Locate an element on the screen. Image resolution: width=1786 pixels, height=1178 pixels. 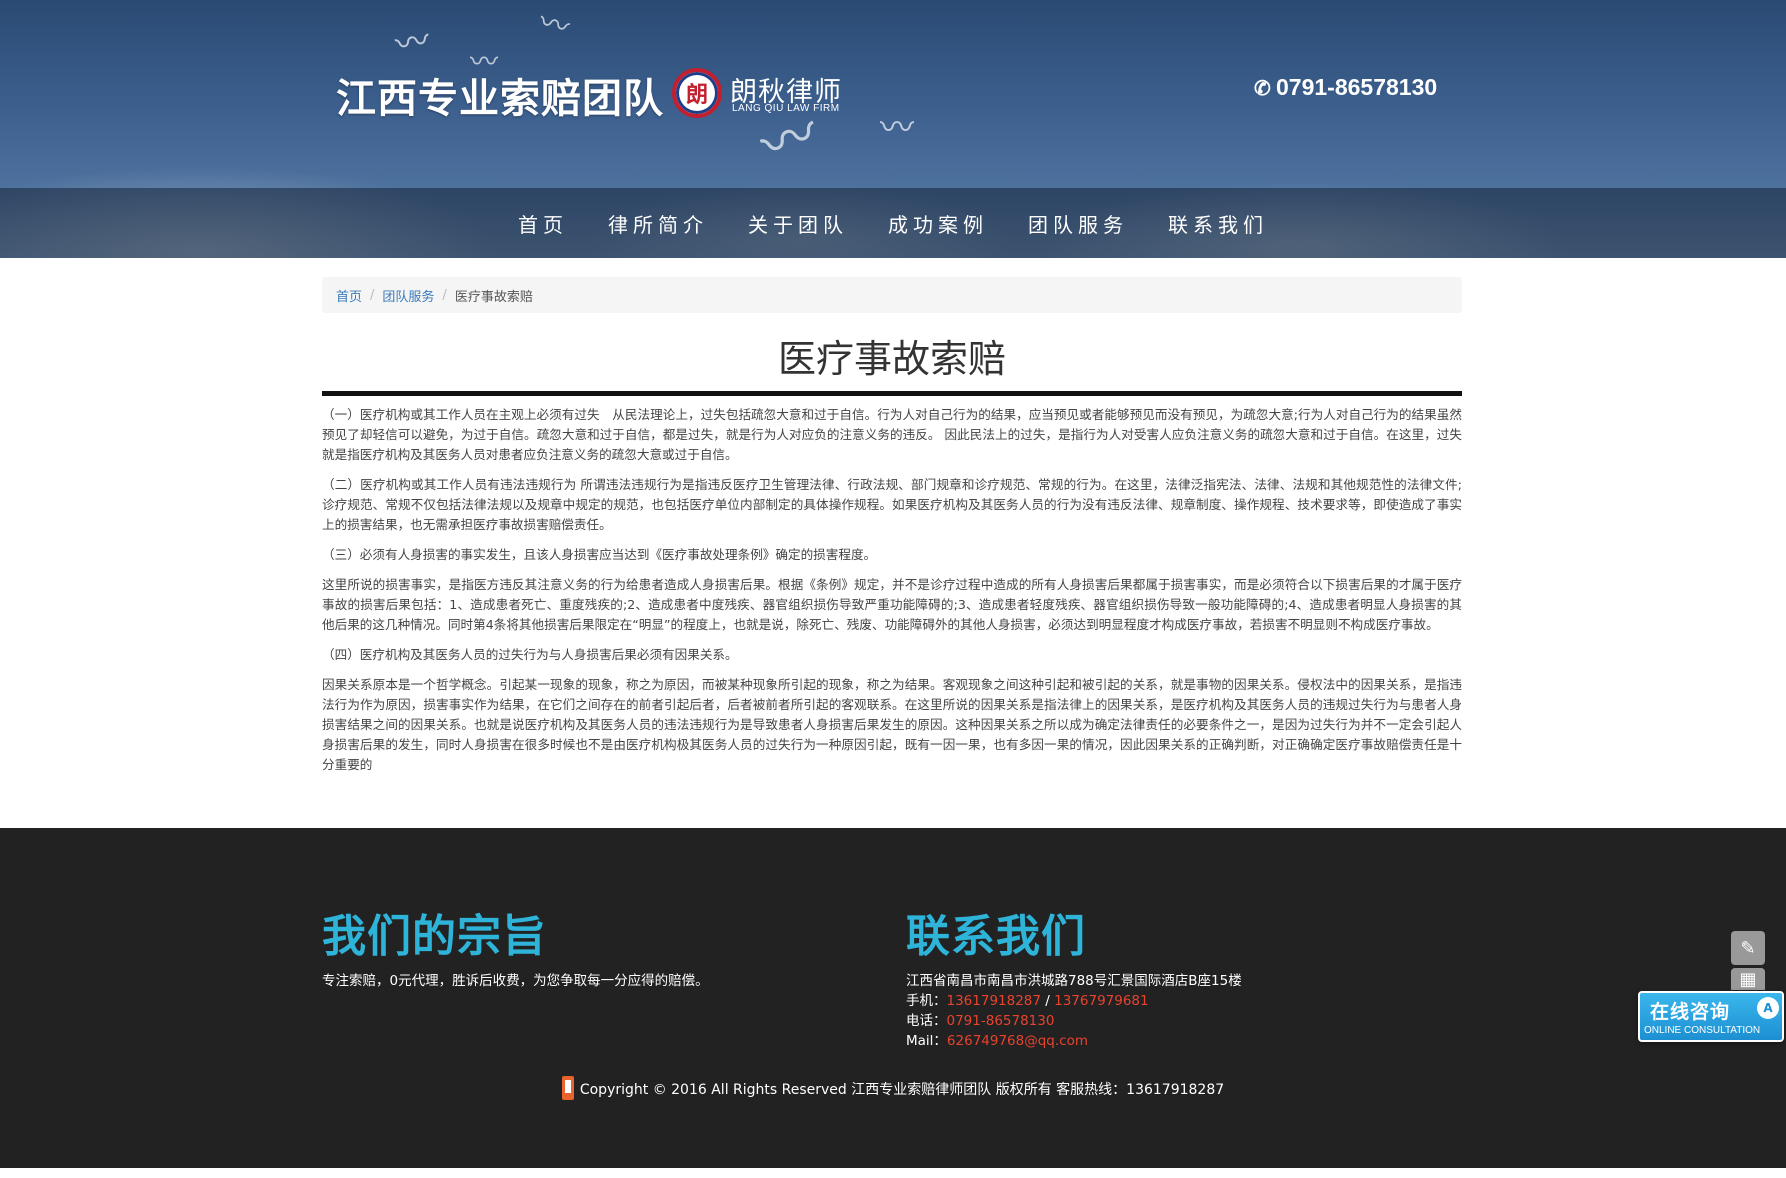
nav-item-contact: 联系我们 is located at coordinates (1218, 223).